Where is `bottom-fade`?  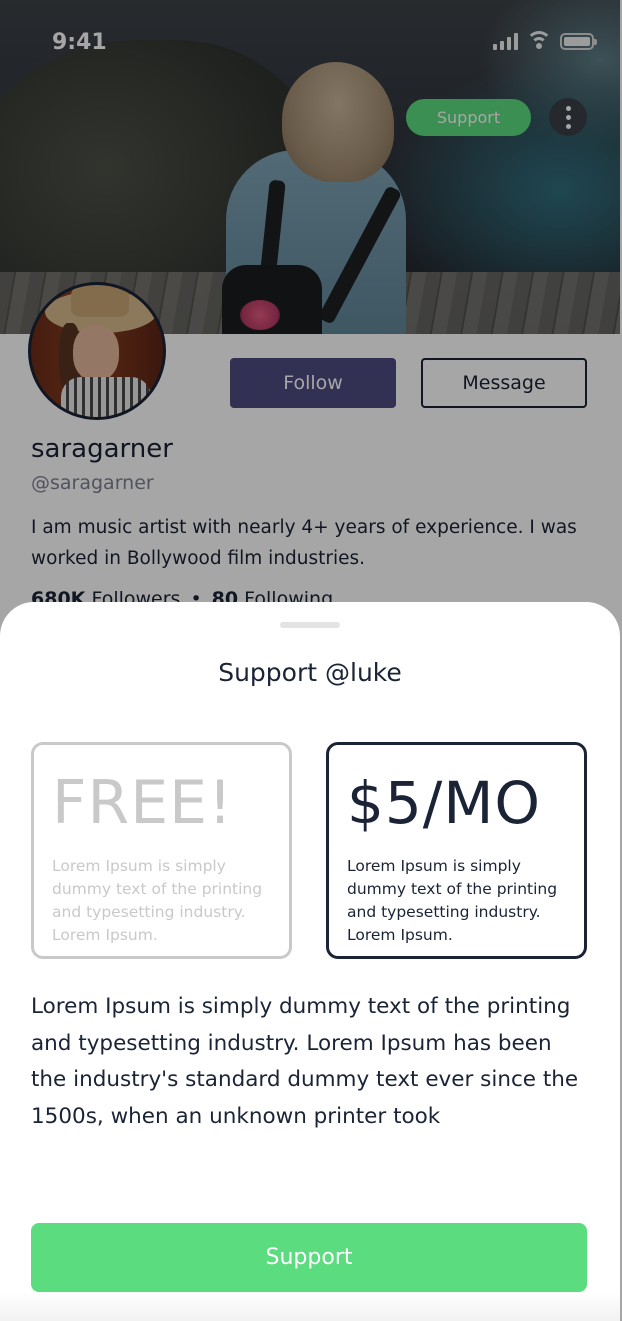
bottom-fade is located at coordinates (310, 1306).